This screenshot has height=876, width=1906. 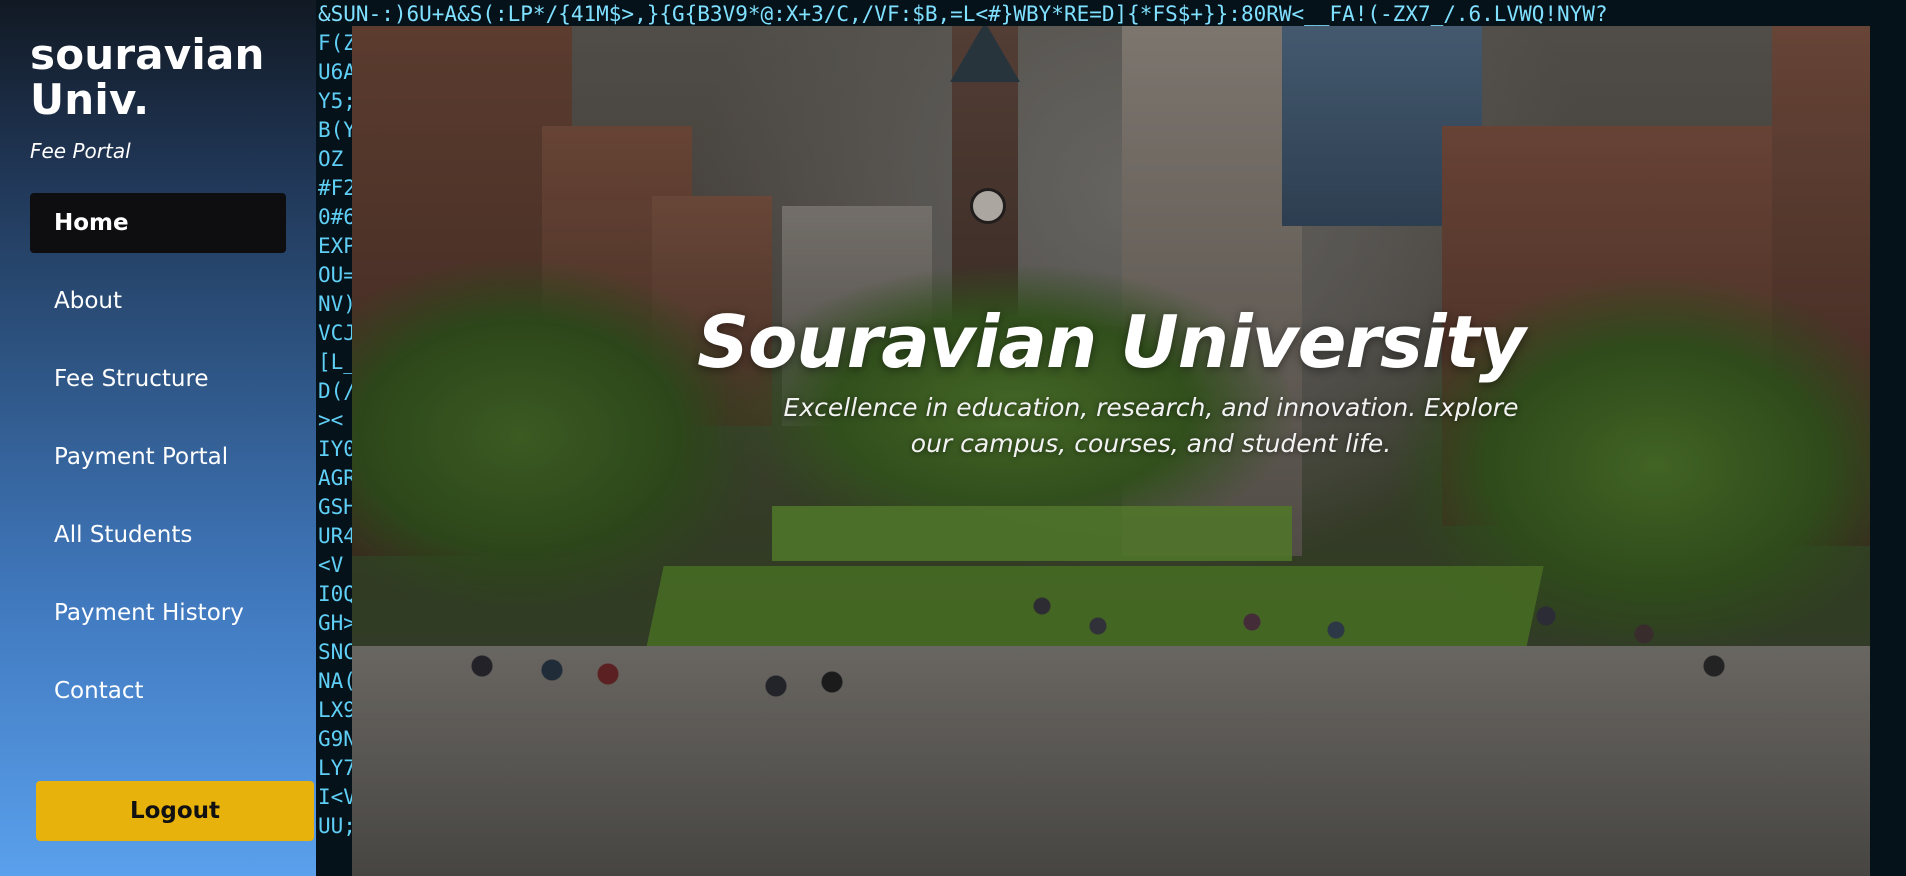 I want to click on matrix-glyph-row: NV), so click(x=337, y=304).